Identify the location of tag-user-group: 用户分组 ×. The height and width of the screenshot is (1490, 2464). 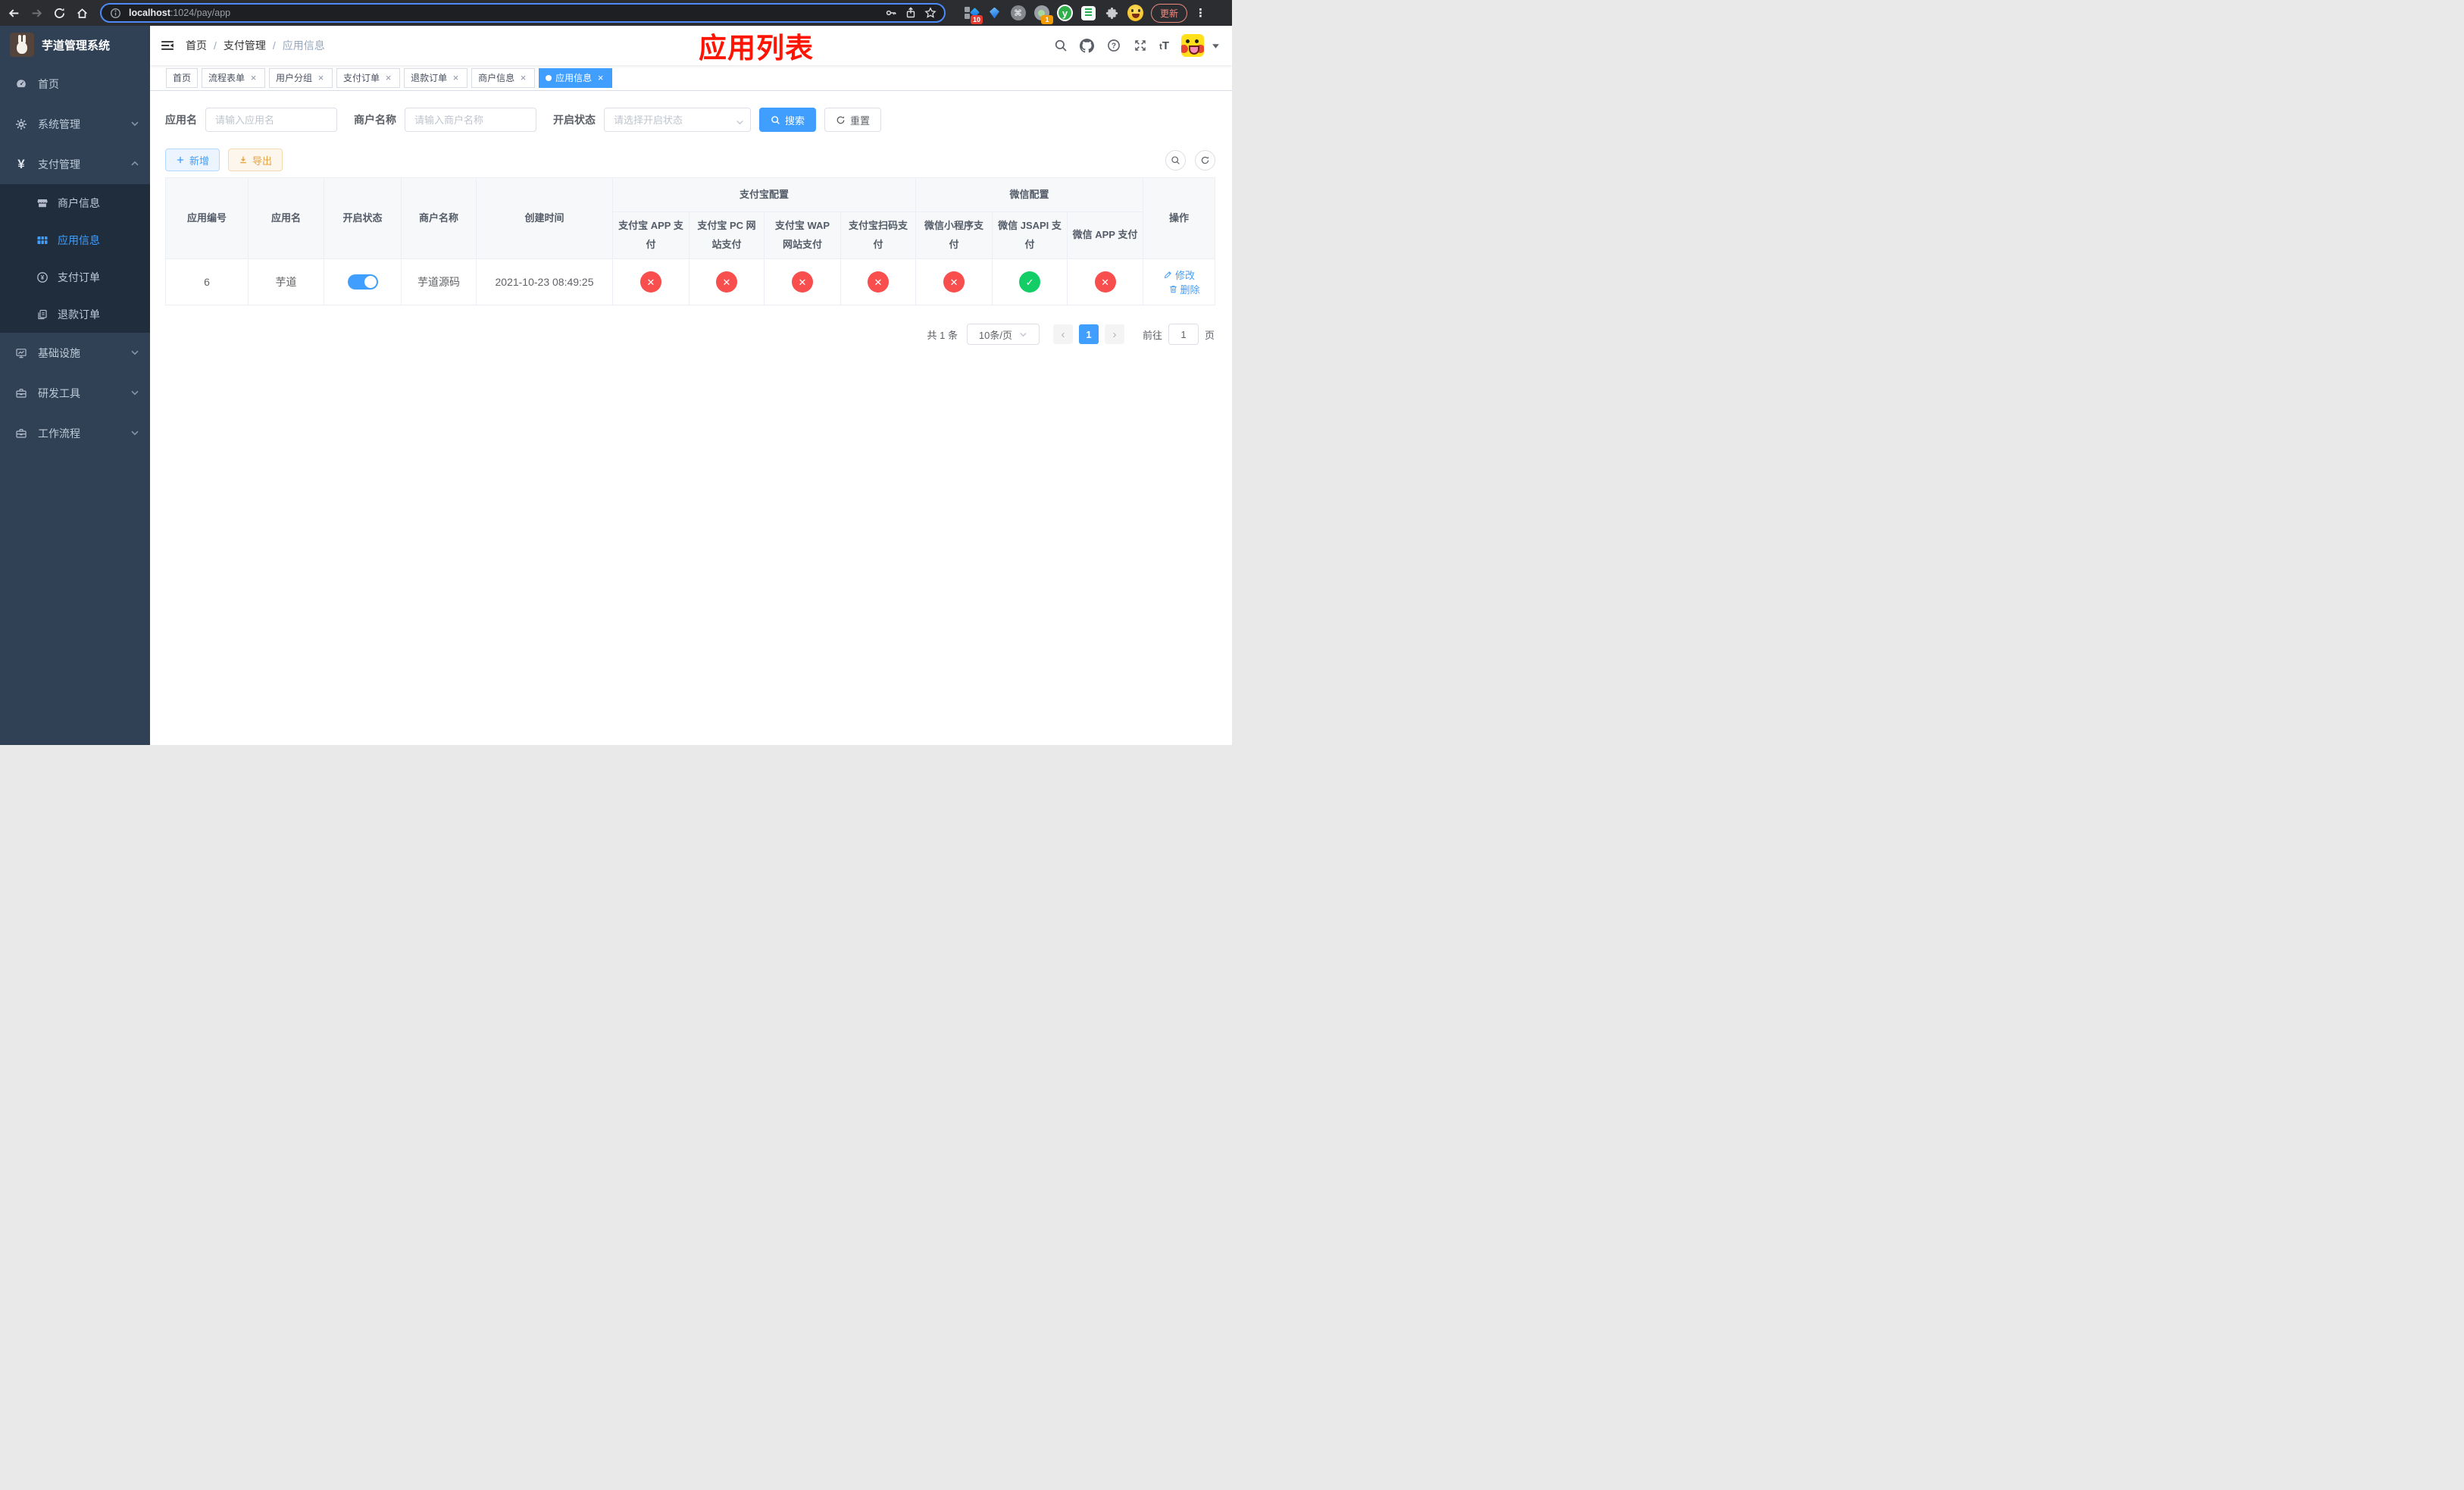
(301, 77).